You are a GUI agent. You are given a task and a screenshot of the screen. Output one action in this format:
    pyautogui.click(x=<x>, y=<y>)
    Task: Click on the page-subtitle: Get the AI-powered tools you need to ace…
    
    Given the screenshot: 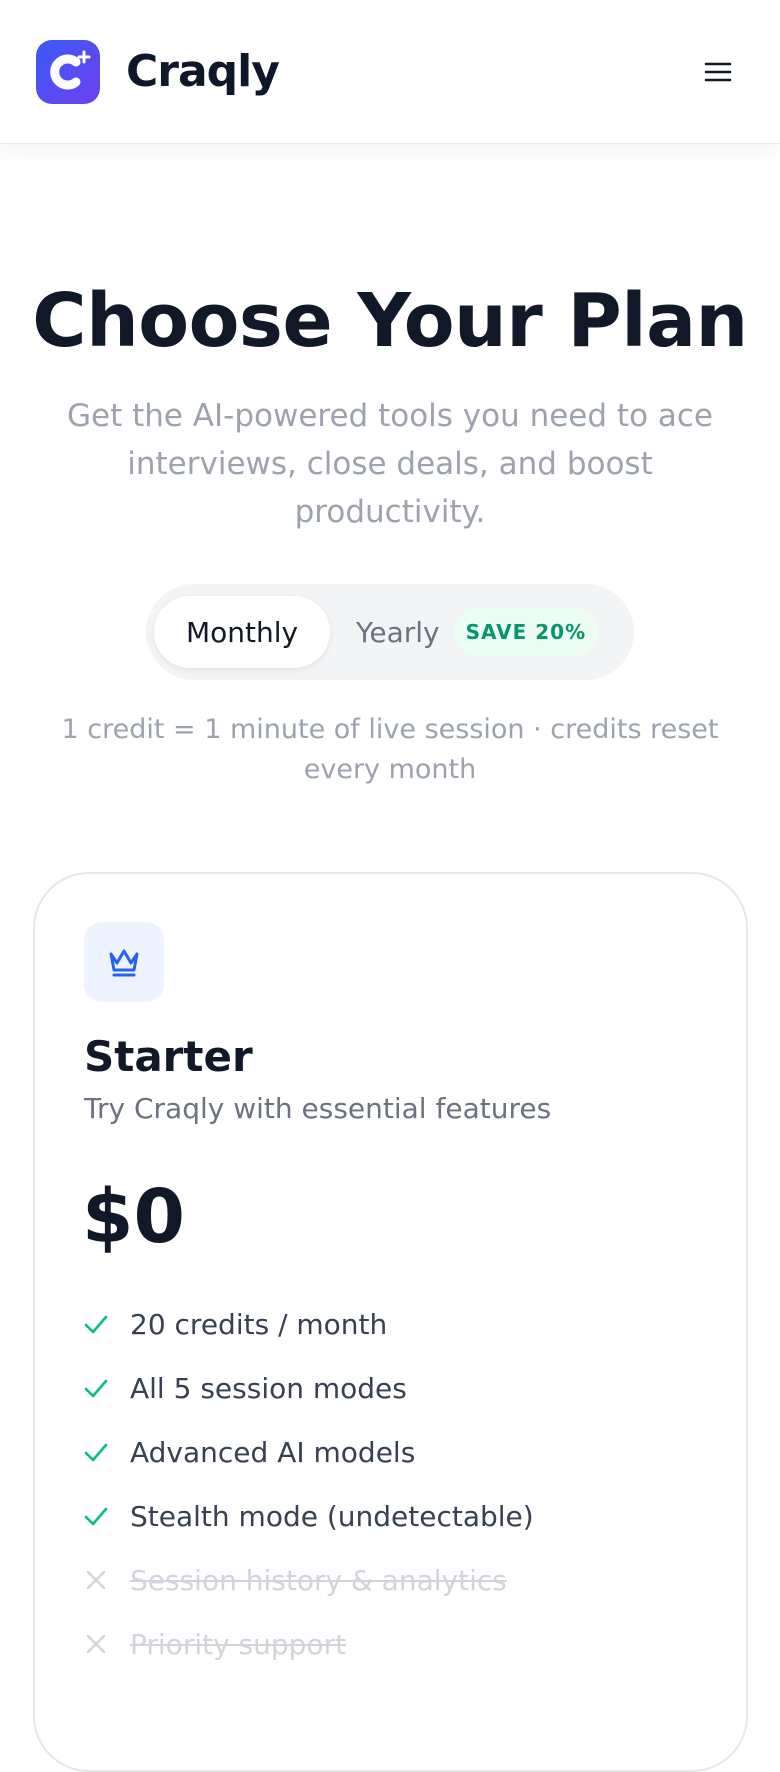 What is the action you would take?
    pyautogui.click(x=390, y=464)
    